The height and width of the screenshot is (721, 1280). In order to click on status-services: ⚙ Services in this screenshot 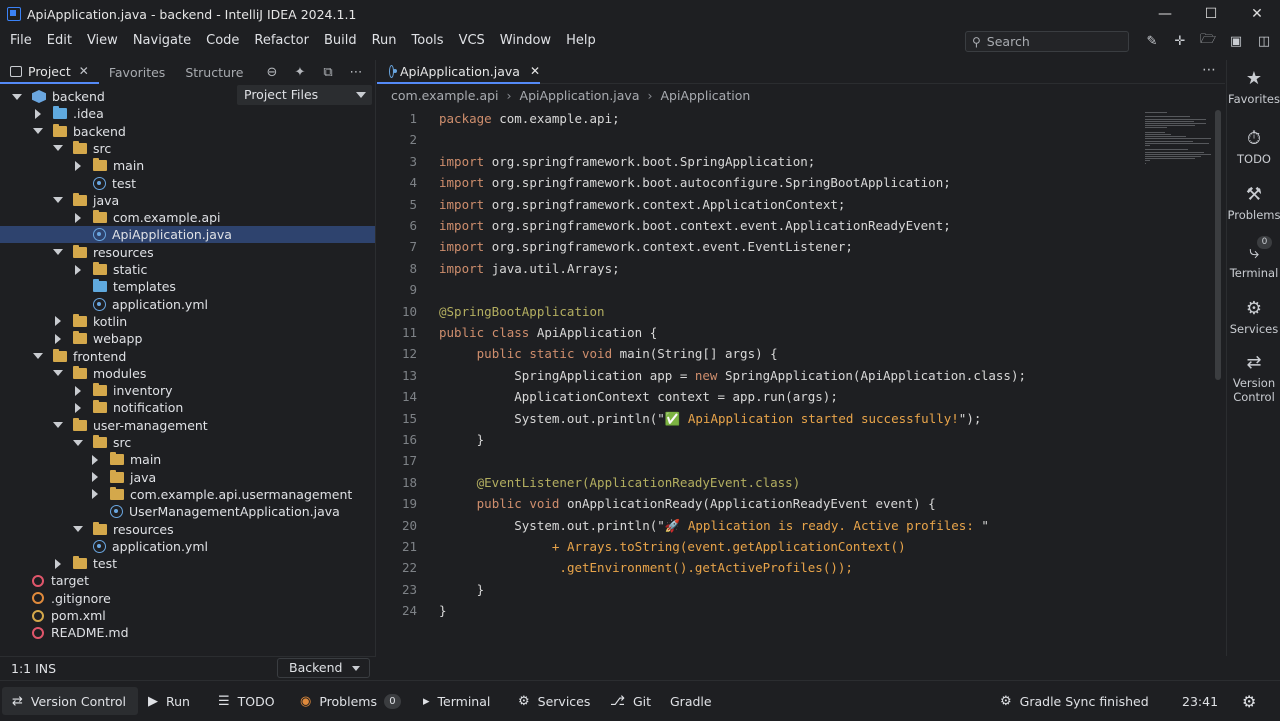, I will do `click(554, 701)`.